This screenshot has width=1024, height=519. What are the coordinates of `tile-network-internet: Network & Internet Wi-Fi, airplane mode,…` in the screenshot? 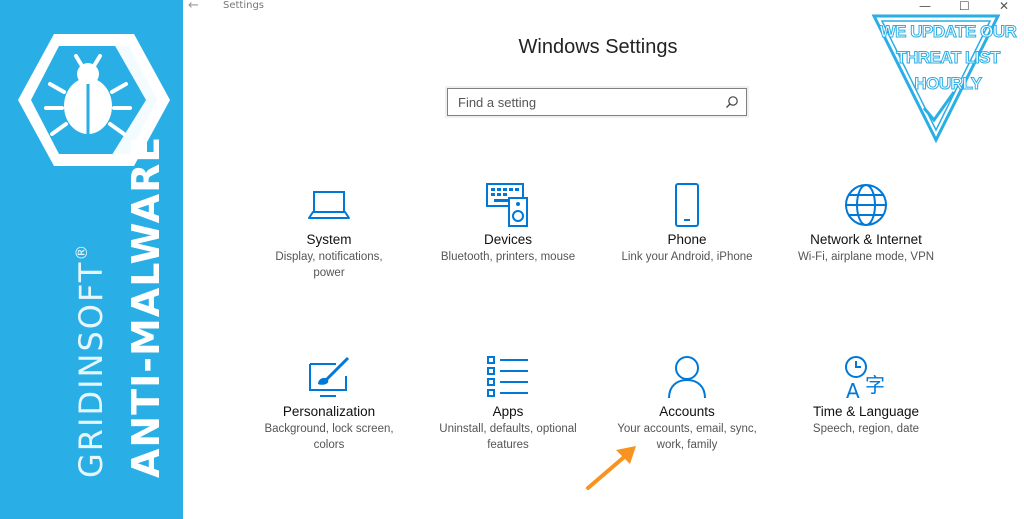 It's located at (866, 223).